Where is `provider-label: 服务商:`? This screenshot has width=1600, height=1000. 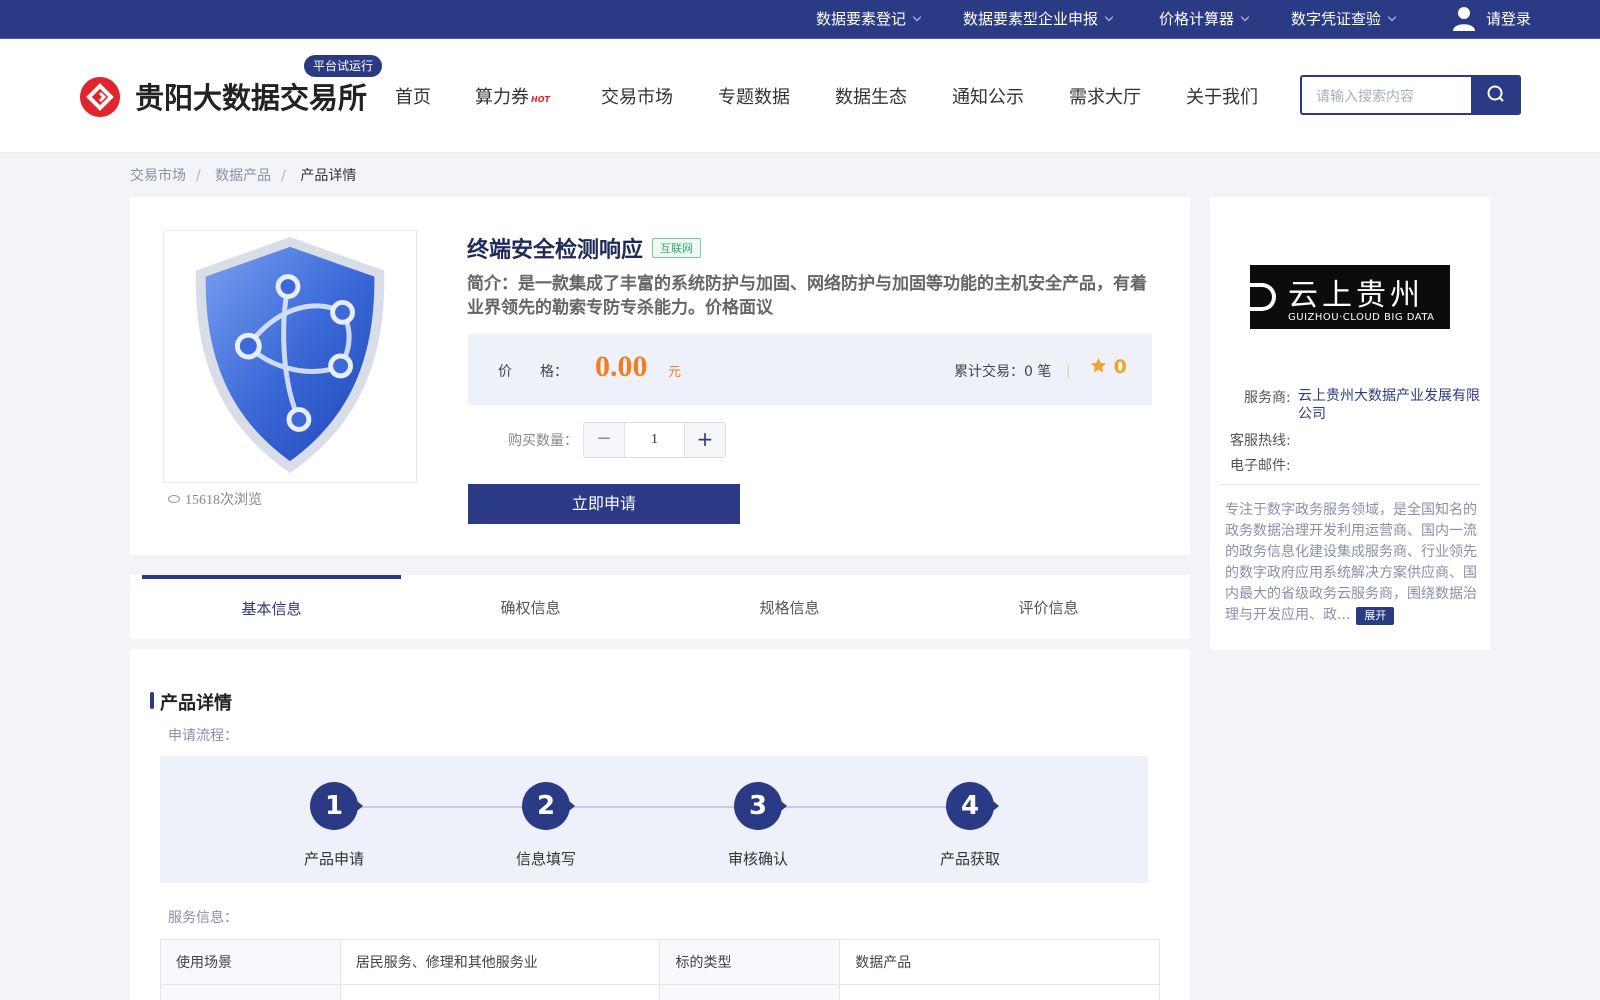 provider-label: 服务商: is located at coordinates (1267, 398).